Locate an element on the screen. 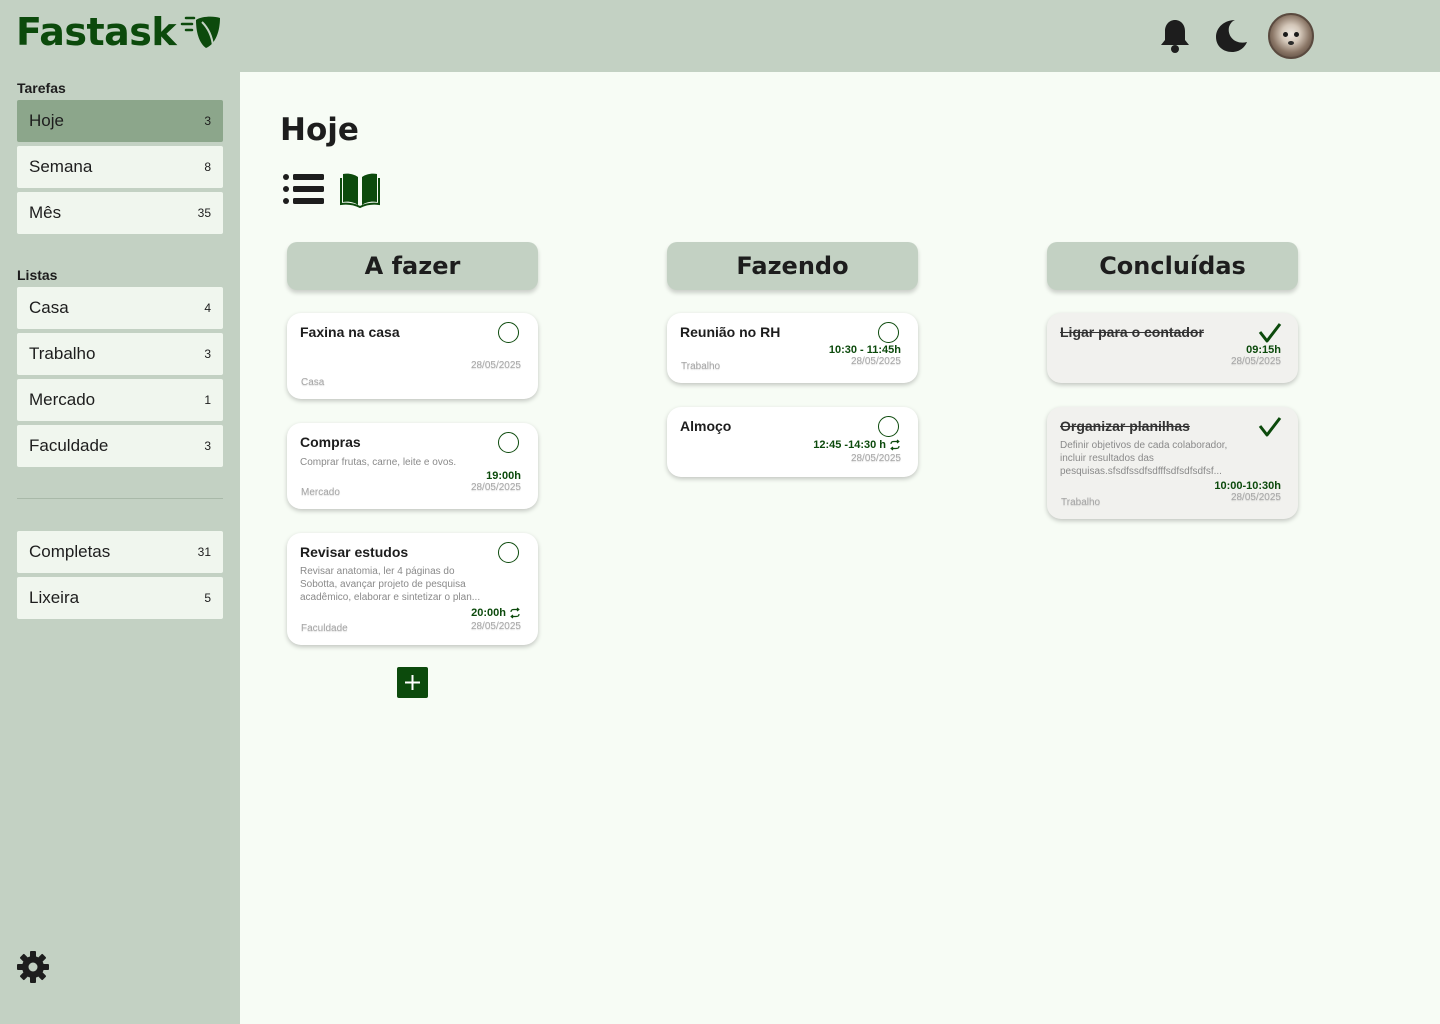 The width and height of the screenshot is (1440, 1024). sidebar-item-faculdade: Faculdade 3 is located at coordinates (120, 446).